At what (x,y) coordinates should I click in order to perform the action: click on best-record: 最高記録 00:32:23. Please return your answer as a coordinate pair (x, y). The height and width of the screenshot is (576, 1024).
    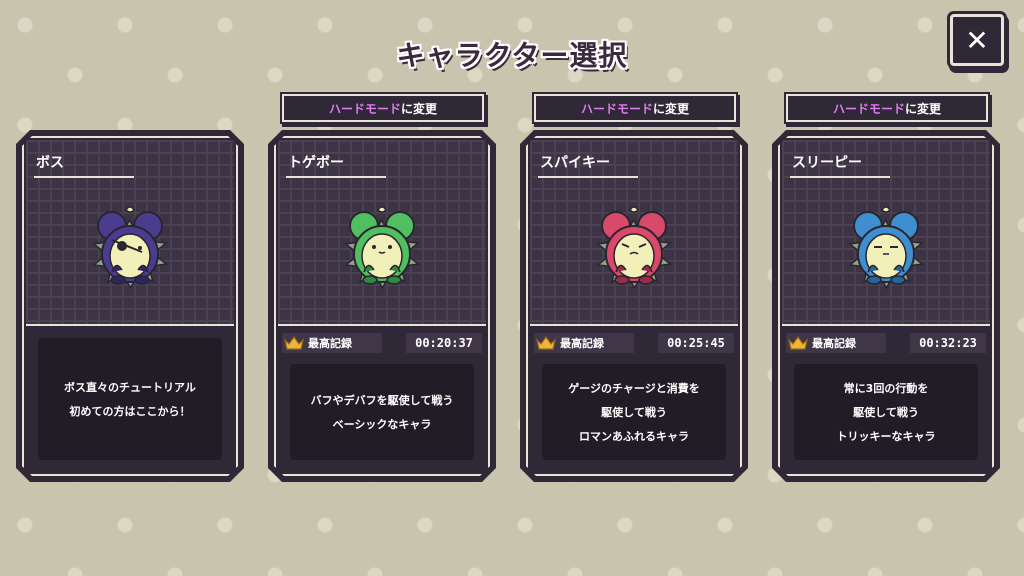
    Looking at the image, I should click on (886, 343).